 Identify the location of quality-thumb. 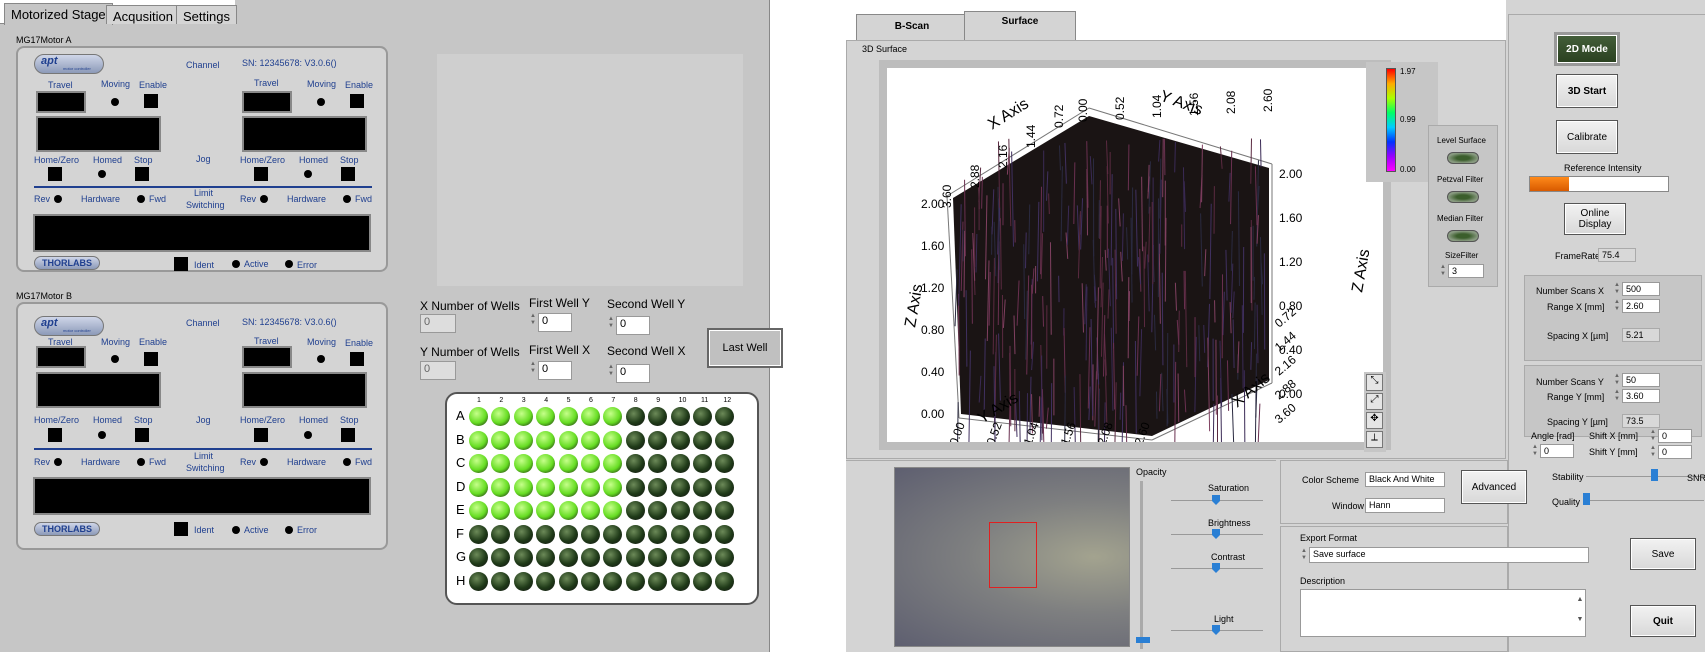
(1586, 499).